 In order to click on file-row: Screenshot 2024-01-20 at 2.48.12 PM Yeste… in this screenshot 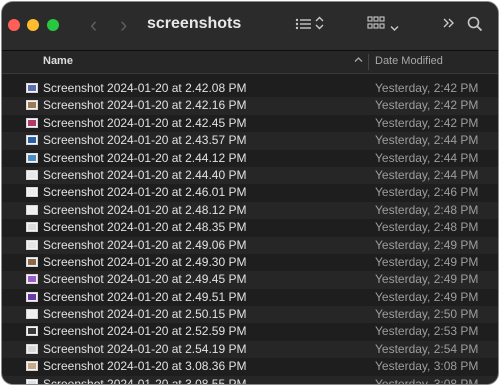, I will do `click(250, 210)`.